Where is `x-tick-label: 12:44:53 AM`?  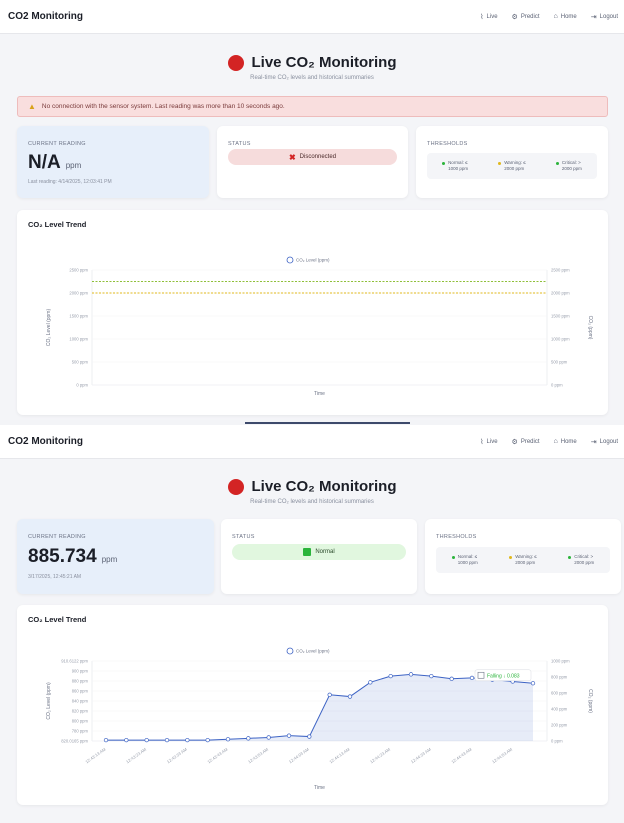 x-tick-label: 12:44:53 AM is located at coordinates (502, 755).